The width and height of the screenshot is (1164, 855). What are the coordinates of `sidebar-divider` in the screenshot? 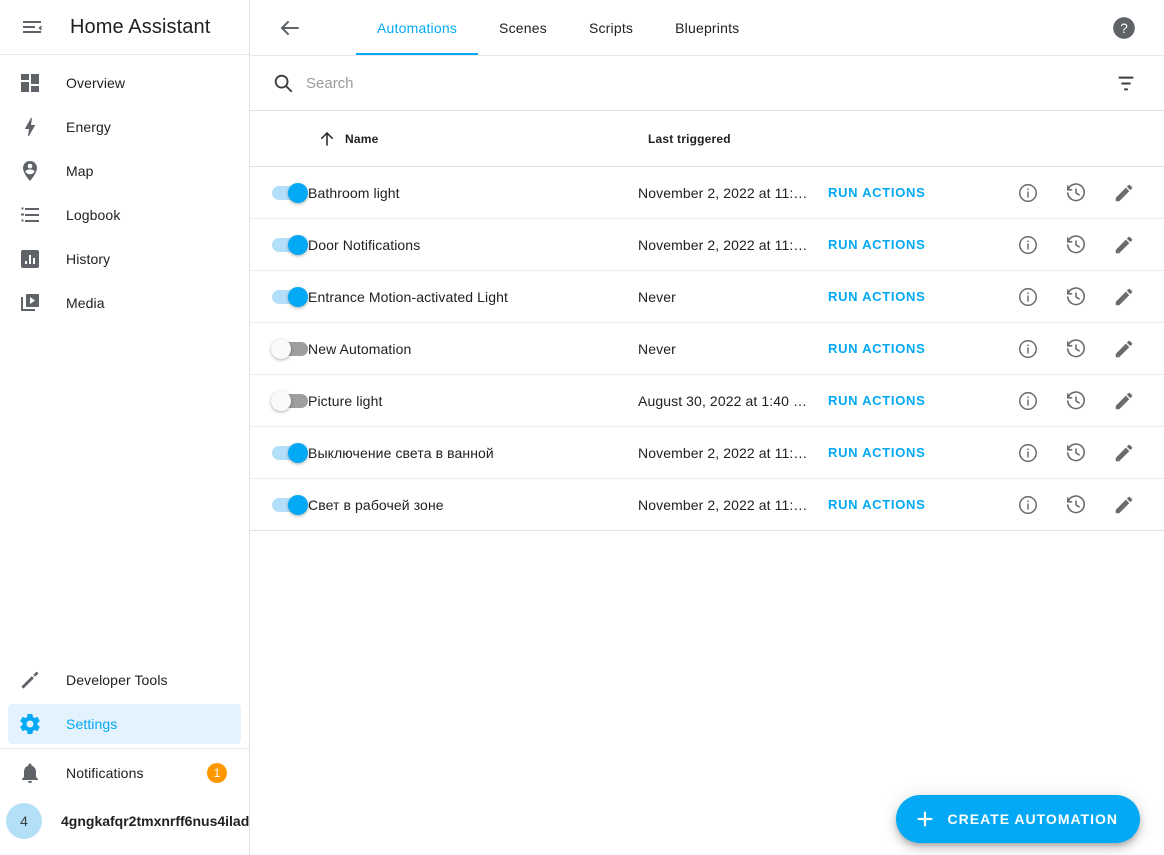 It's located at (124, 748).